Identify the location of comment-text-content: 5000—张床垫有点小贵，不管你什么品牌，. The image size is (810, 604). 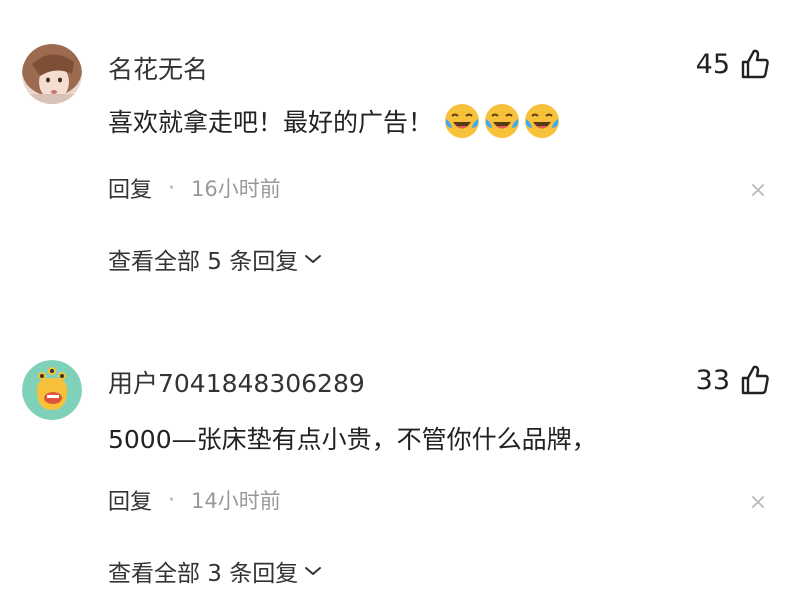
(352, 439).